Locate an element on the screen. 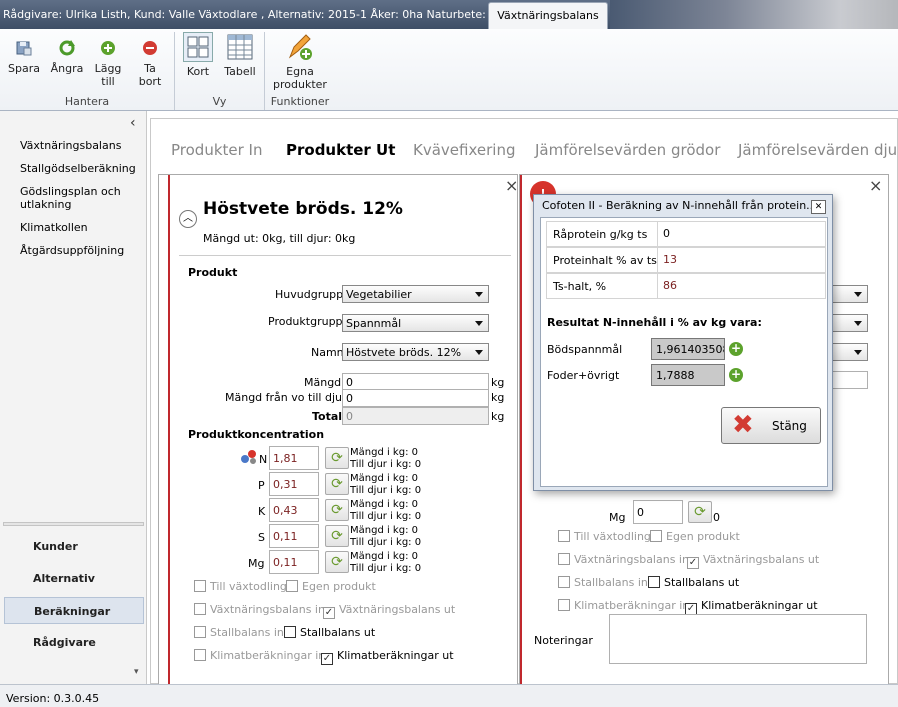 The height and width of the screenshot is (707, 898). save-button: Spara is located at coordinates (24, 56).